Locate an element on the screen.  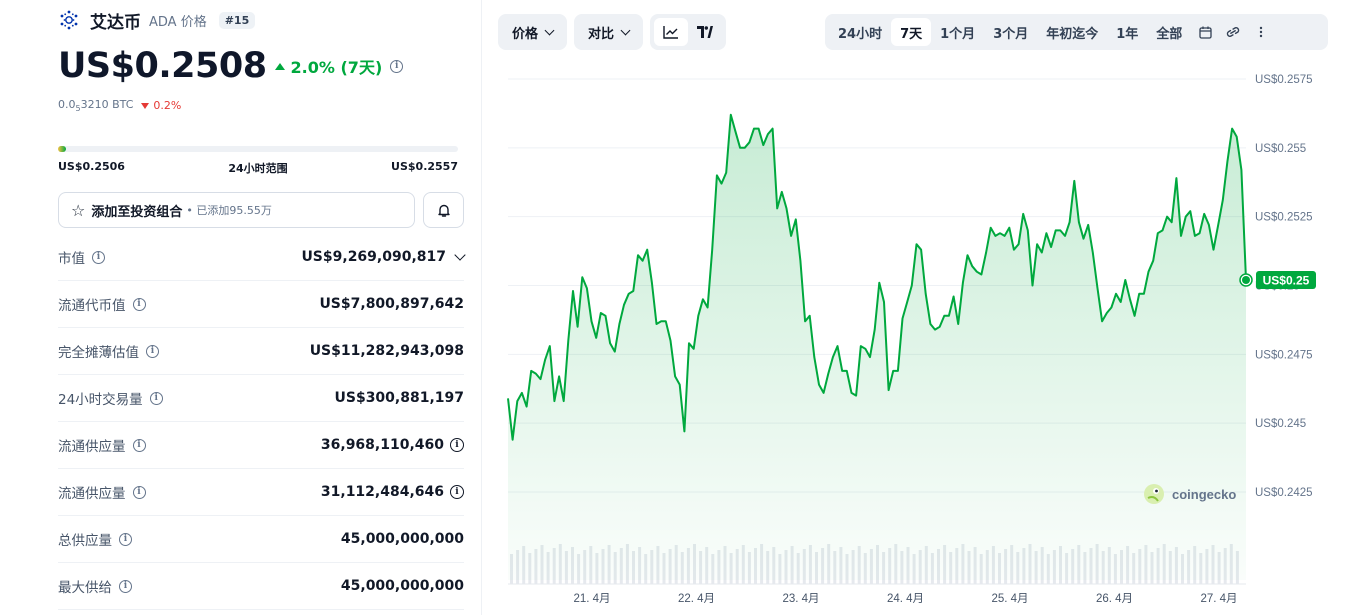
y-tick-label: US$0.2425 is located at coordinates (1284, 493).